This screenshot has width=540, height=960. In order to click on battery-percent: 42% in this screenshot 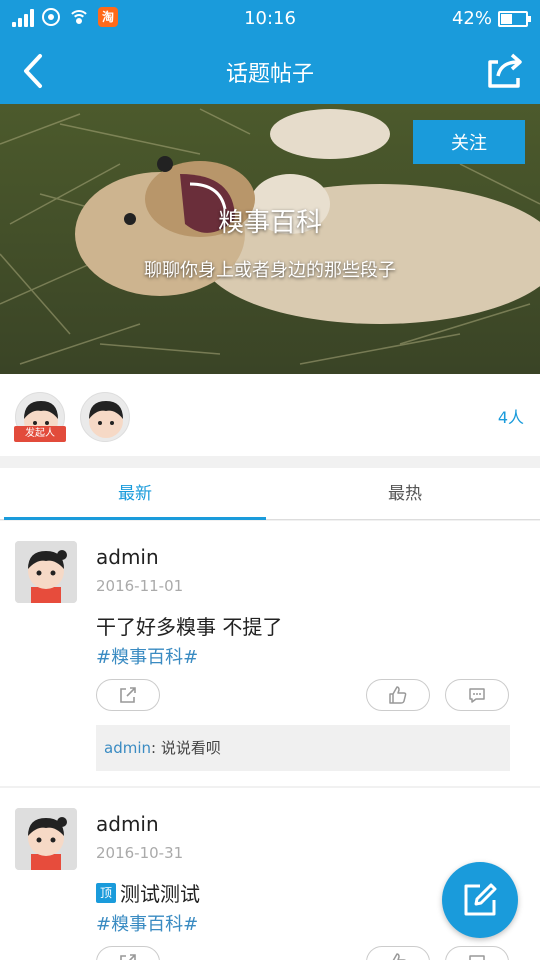, I will do `click(471, 18)`.